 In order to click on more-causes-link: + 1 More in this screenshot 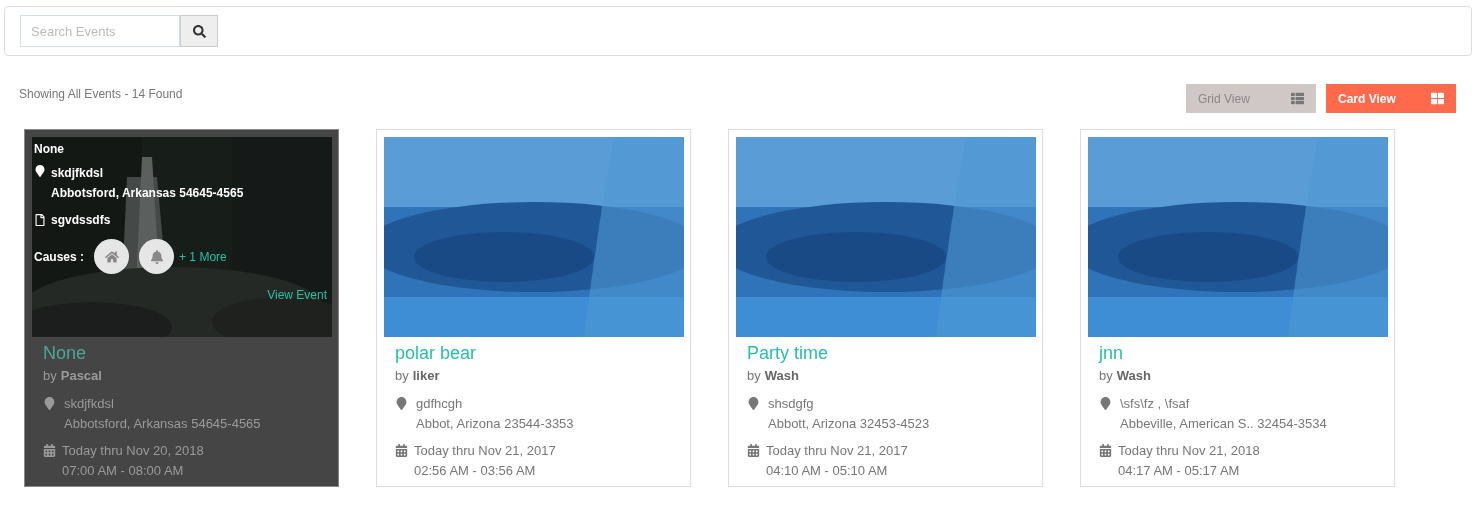, I will do `click(203, 256)`.